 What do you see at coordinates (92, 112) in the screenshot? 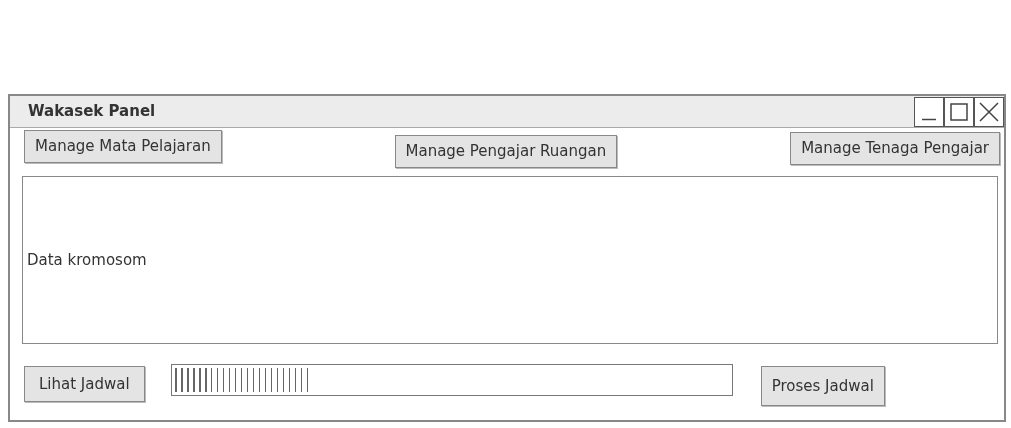
I see `window-title: Wakasek Panel` at bounding box center [92, 112].